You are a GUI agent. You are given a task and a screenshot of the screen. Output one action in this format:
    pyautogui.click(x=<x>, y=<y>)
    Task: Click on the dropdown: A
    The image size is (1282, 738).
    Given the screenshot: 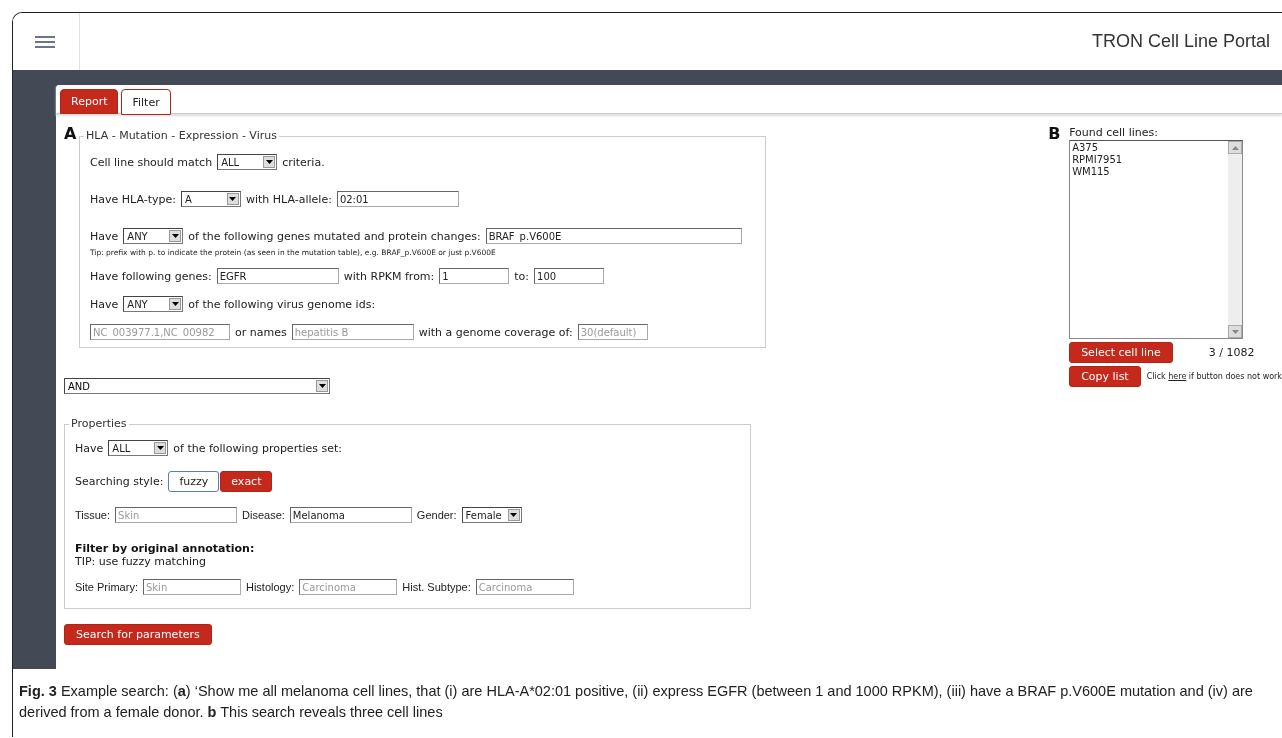 What is the action you would take?
    pyautogui.click(x=211, y=199)
    